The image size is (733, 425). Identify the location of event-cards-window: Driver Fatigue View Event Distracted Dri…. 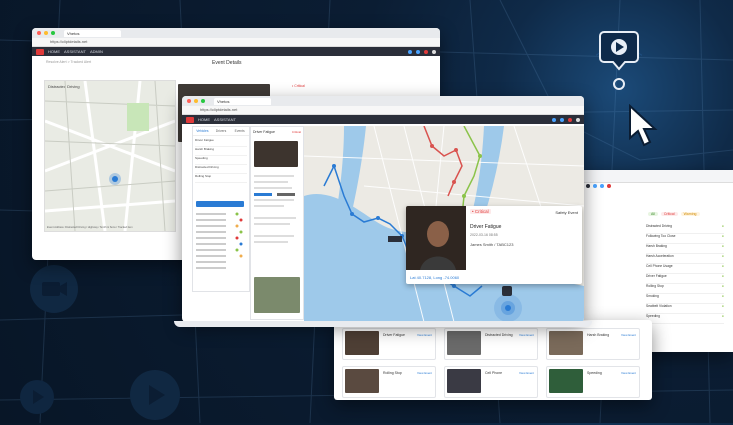
(493, 360).